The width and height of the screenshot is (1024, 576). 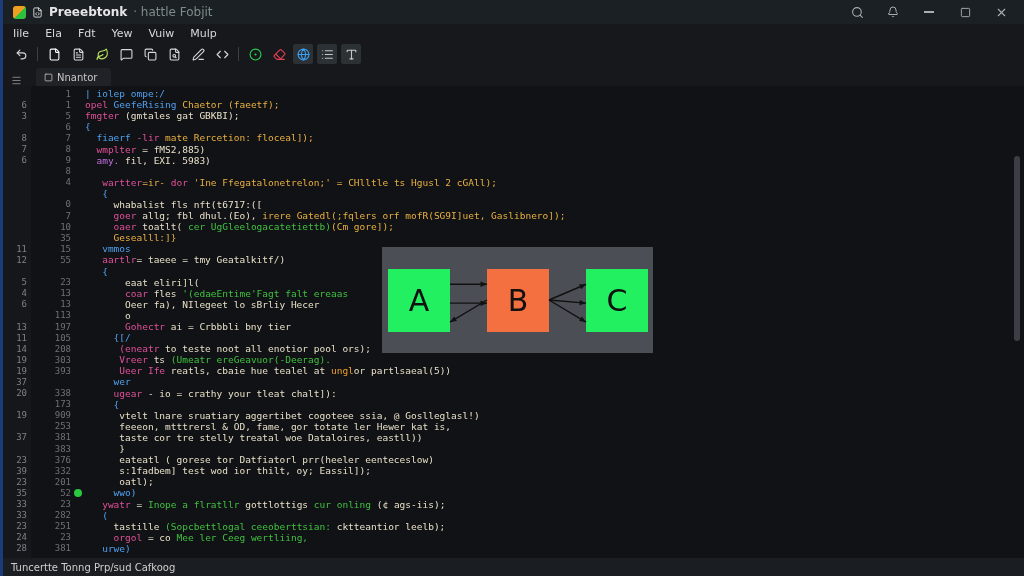 What do you see at coordinates (65, 248) in the screenshot?
I see `line-number: 15` at bounding box center [65, 248].